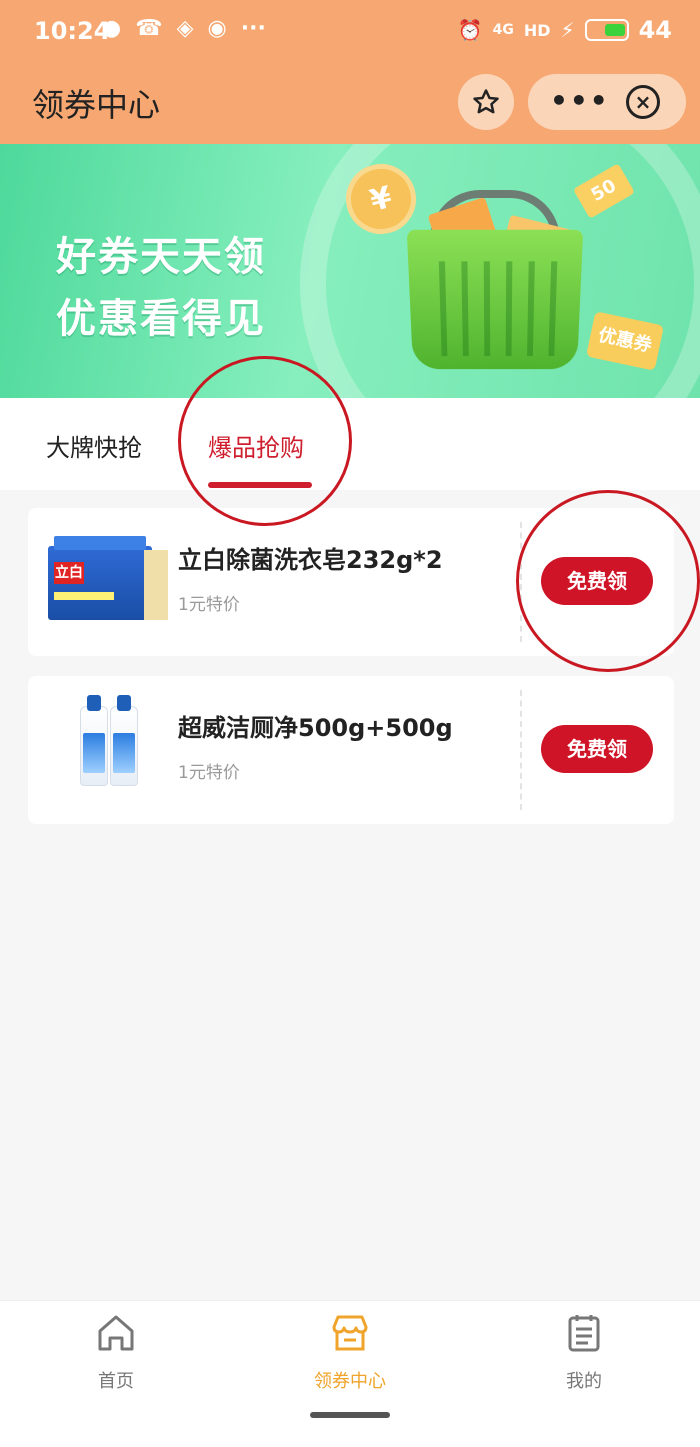 Image resolution: width=700 pixels, height=1447 pixels. I want to click on claim-free-button: 免费领, so click(597, 749).